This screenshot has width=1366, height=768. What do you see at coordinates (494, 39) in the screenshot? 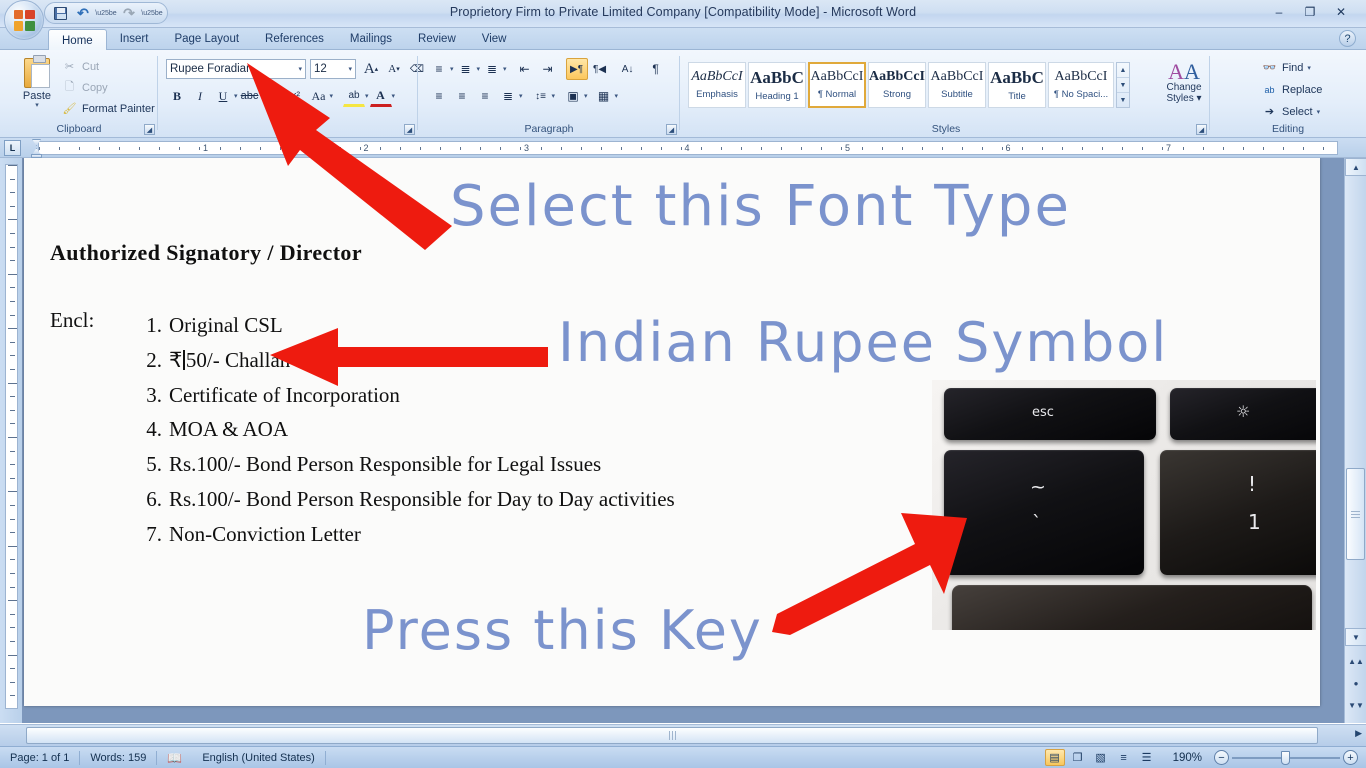
I see `tab-view: View` at bounding box center [494, 39].